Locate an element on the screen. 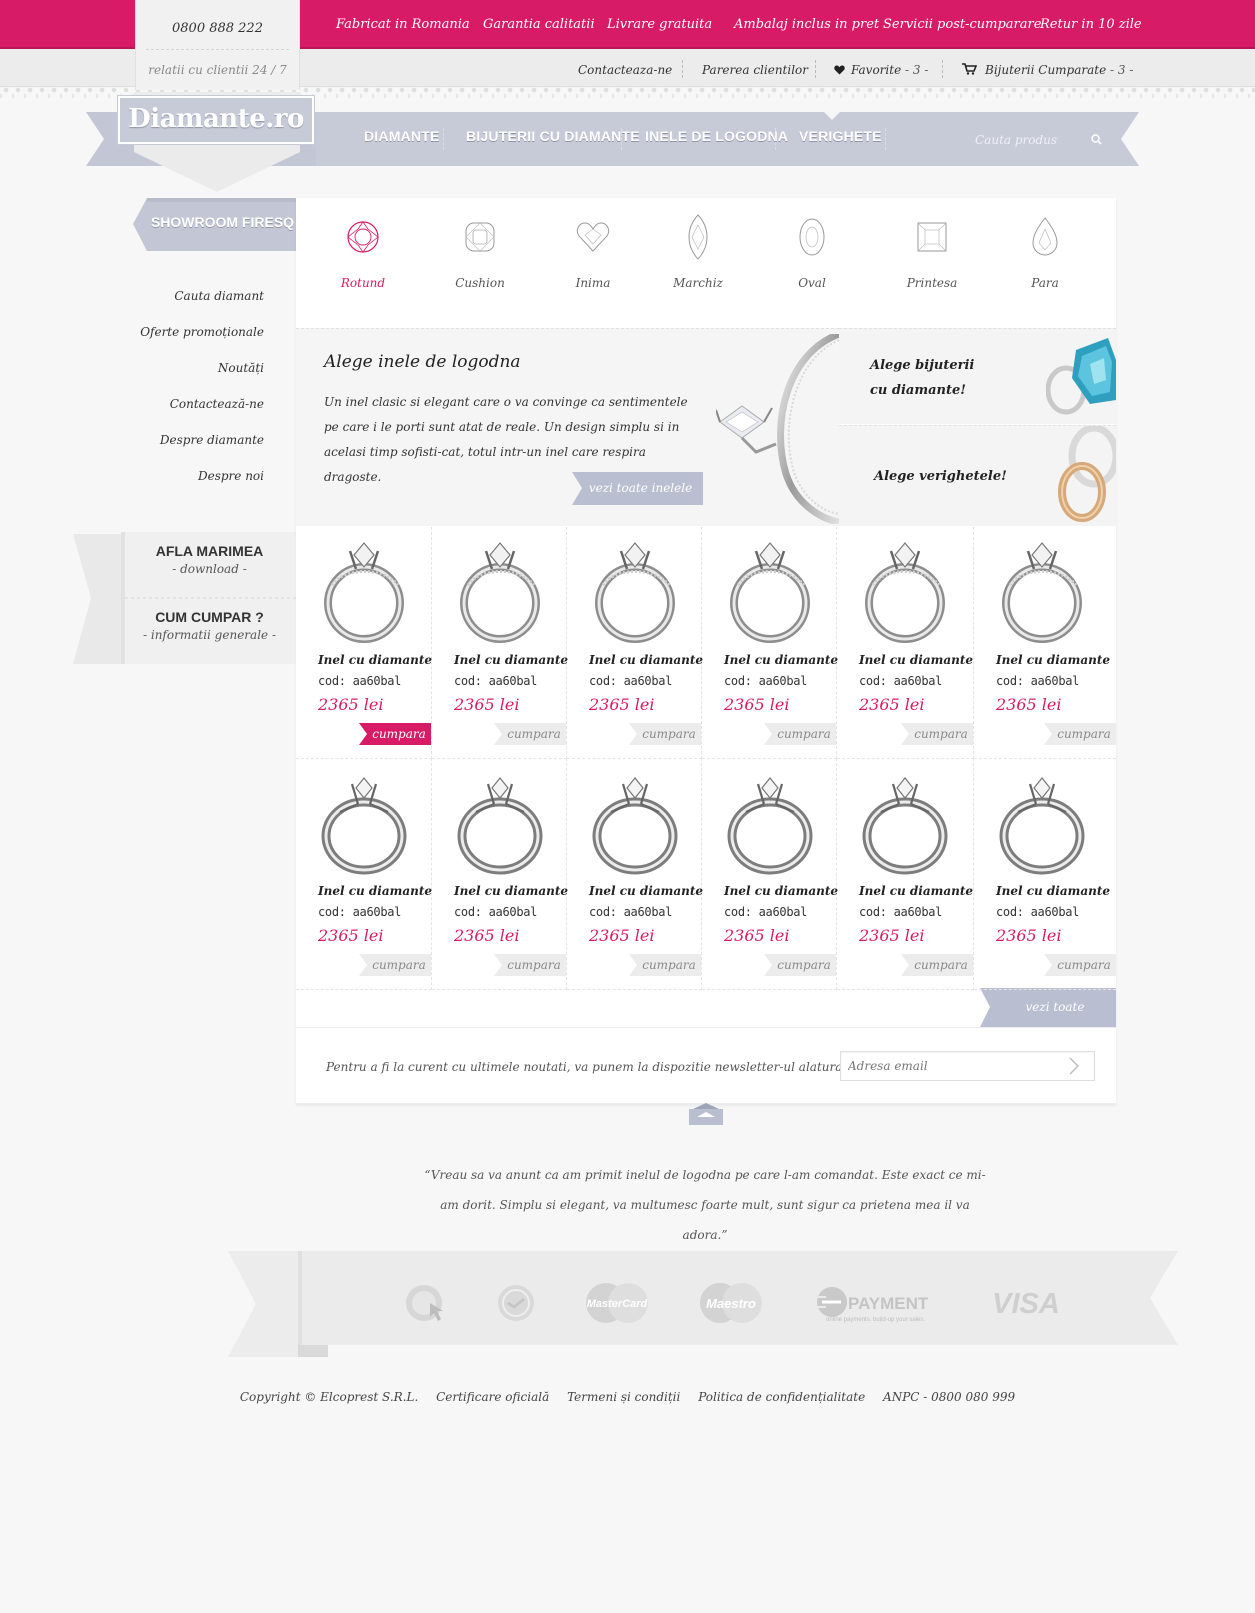 Image resolution: width=1255 pixels, height=1613 pixels. site-logo: Diamante.ro is located at coordinates (216, 120).